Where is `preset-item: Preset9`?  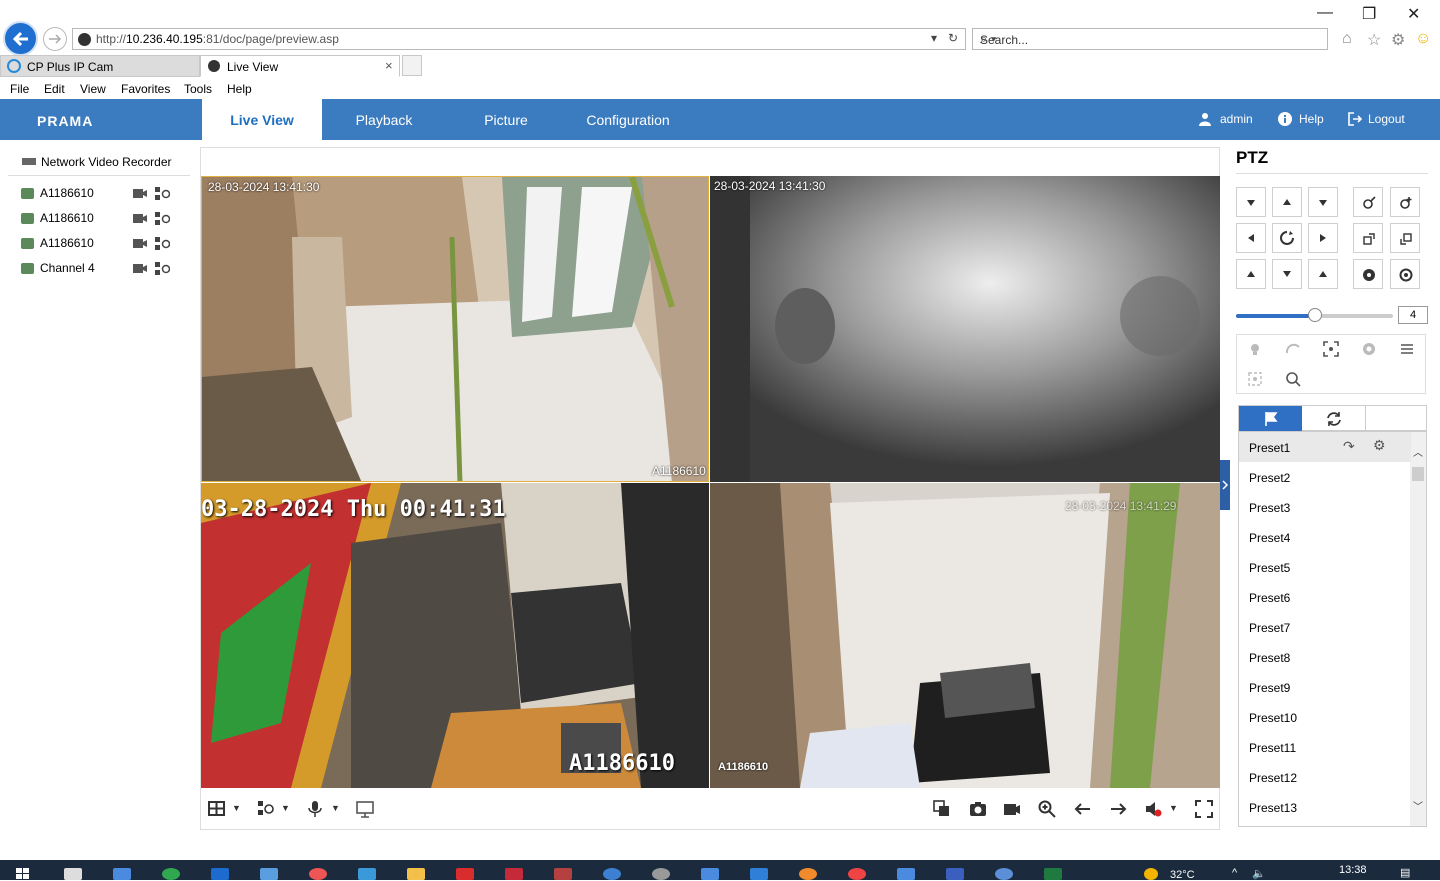 preset-item: Preset9 is located at coordinates (1325, 687).